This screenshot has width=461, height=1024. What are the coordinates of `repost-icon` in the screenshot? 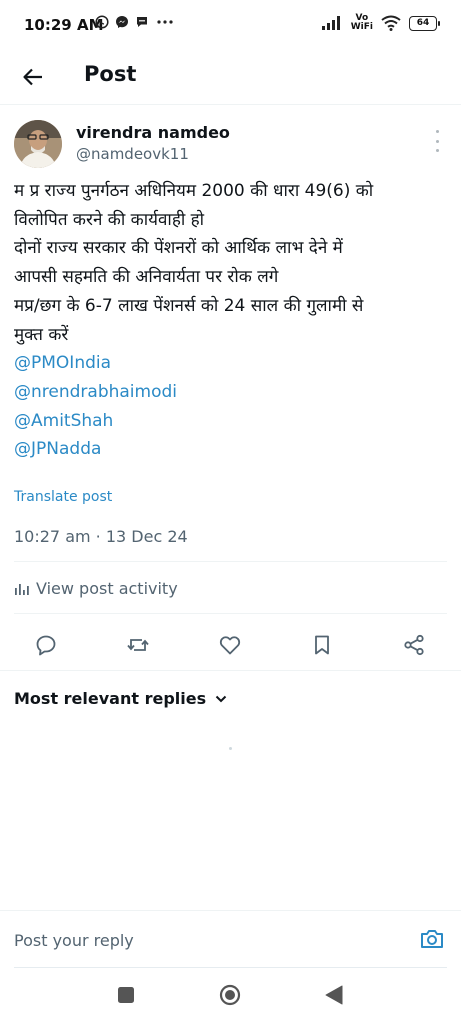 It's located at (138, 645).